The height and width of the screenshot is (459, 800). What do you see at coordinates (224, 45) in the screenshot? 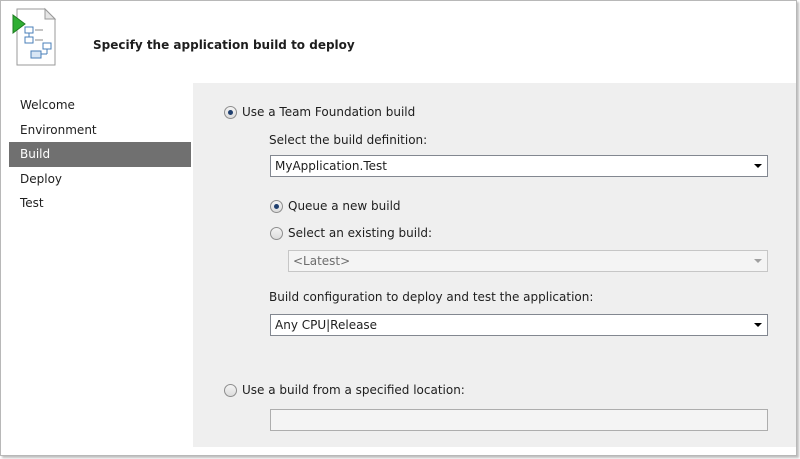
I see `page-title: Specify the application build to deploy` at bounding box center [224, 45].